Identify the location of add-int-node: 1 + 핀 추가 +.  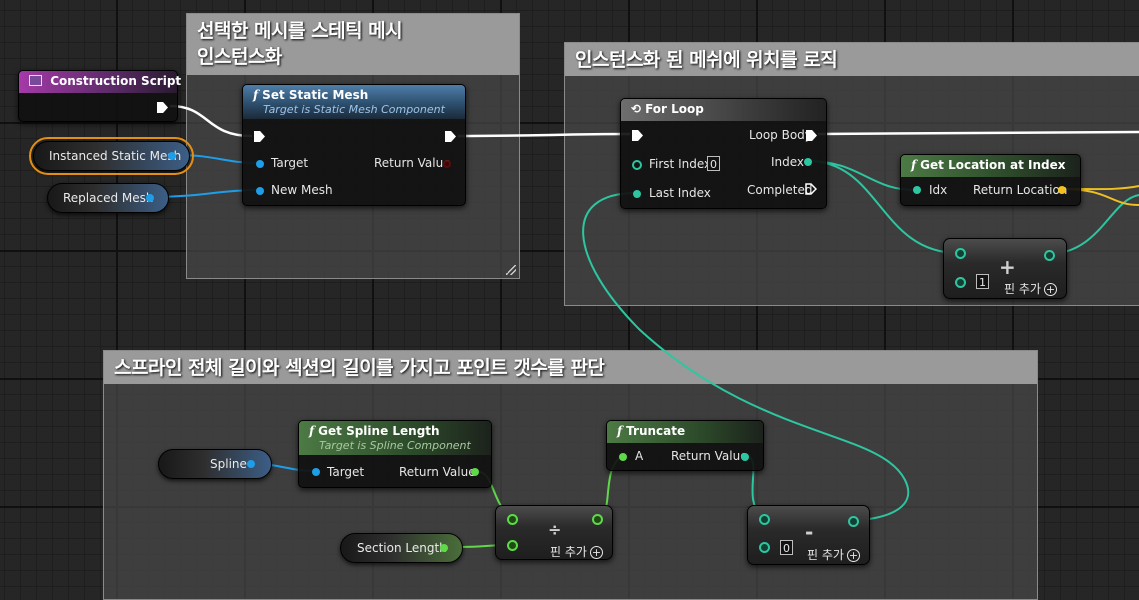
(1005, 268).